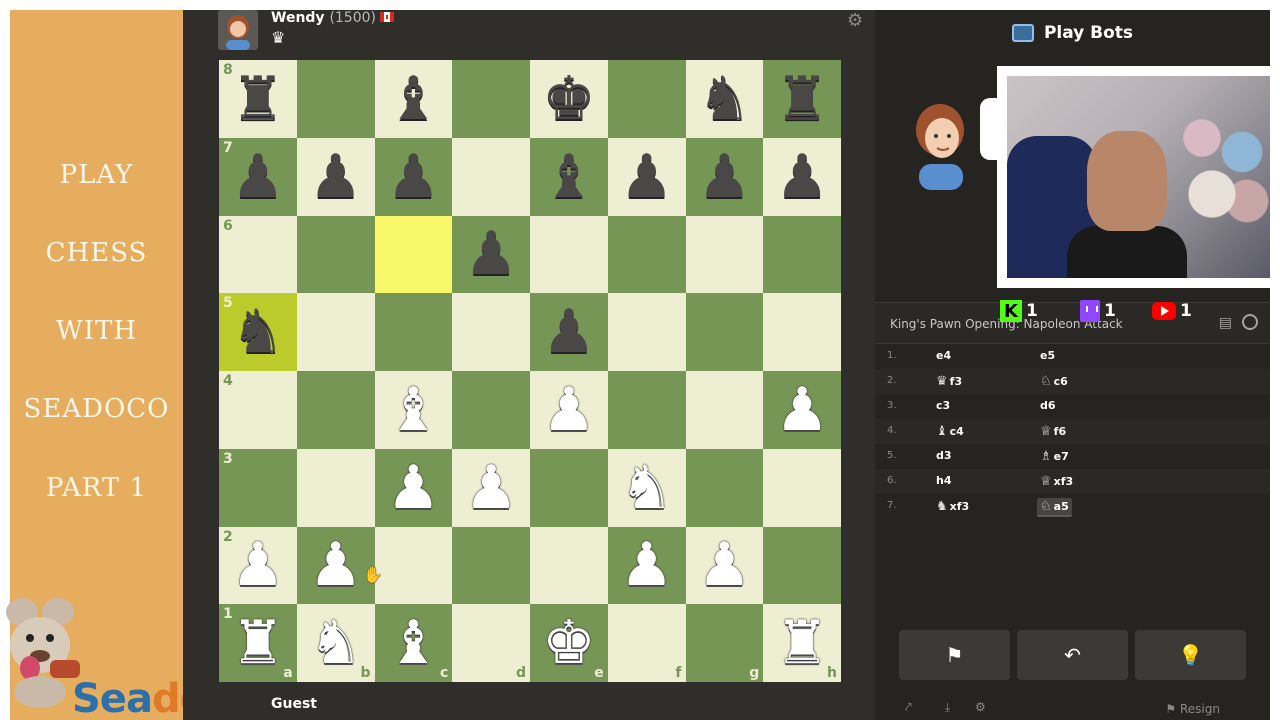 This screenshot has width=1280, height=720. I want to click on square-g8: ♞, so click(724, 99).